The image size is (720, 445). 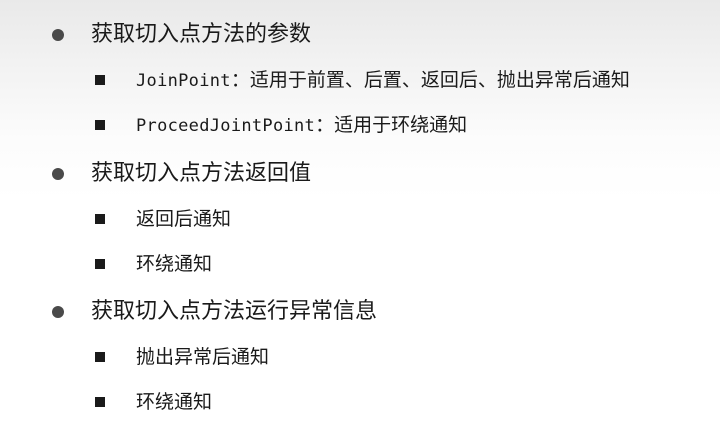 I want to click on sub-bullet-3-1-text: 抛出异常后通知, so click(x=203, y=357).